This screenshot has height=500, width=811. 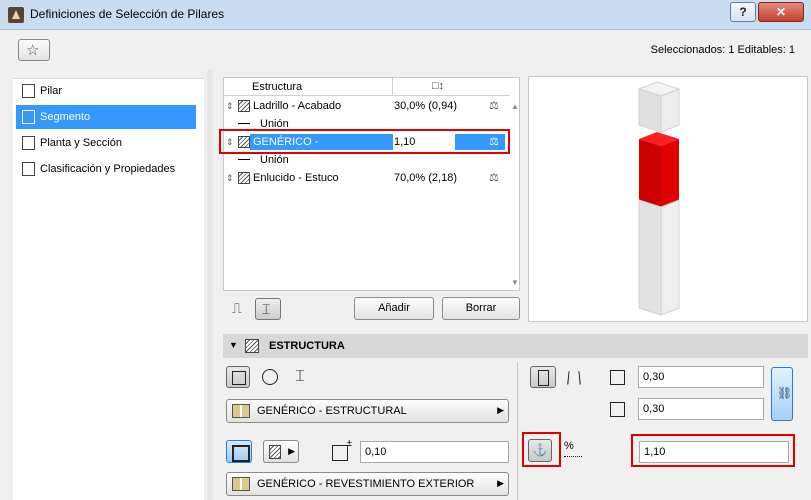 What do you see at coordinates (332, 411) in the screenshot?
I see `core-material-label: GENÉRICO - ESTRUCTURAL` at bounding box center [332, 411].